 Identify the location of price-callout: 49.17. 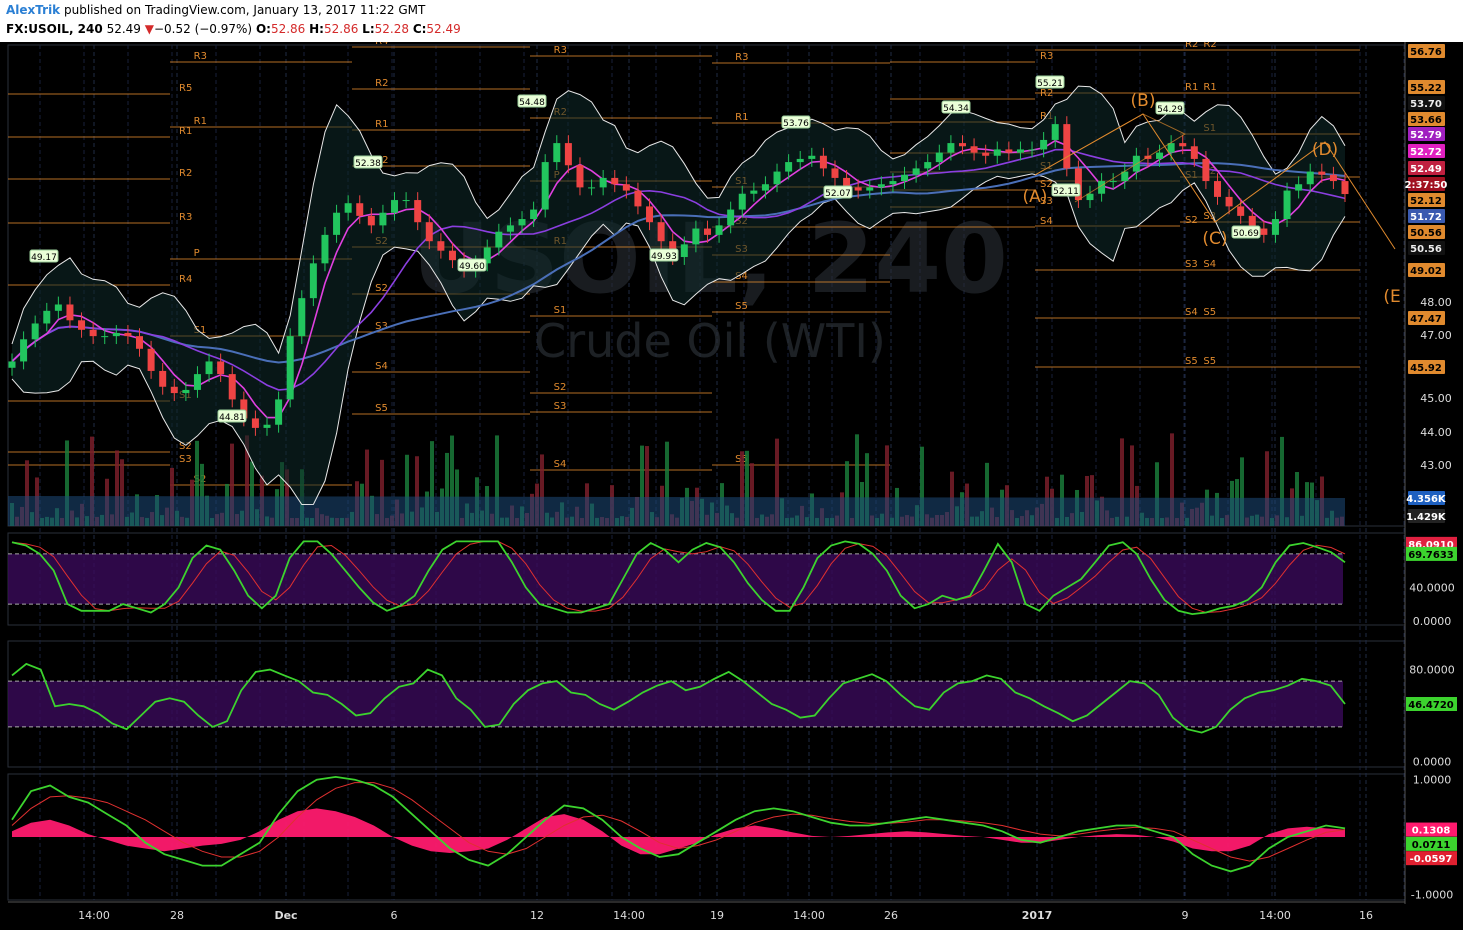
(44, 256).